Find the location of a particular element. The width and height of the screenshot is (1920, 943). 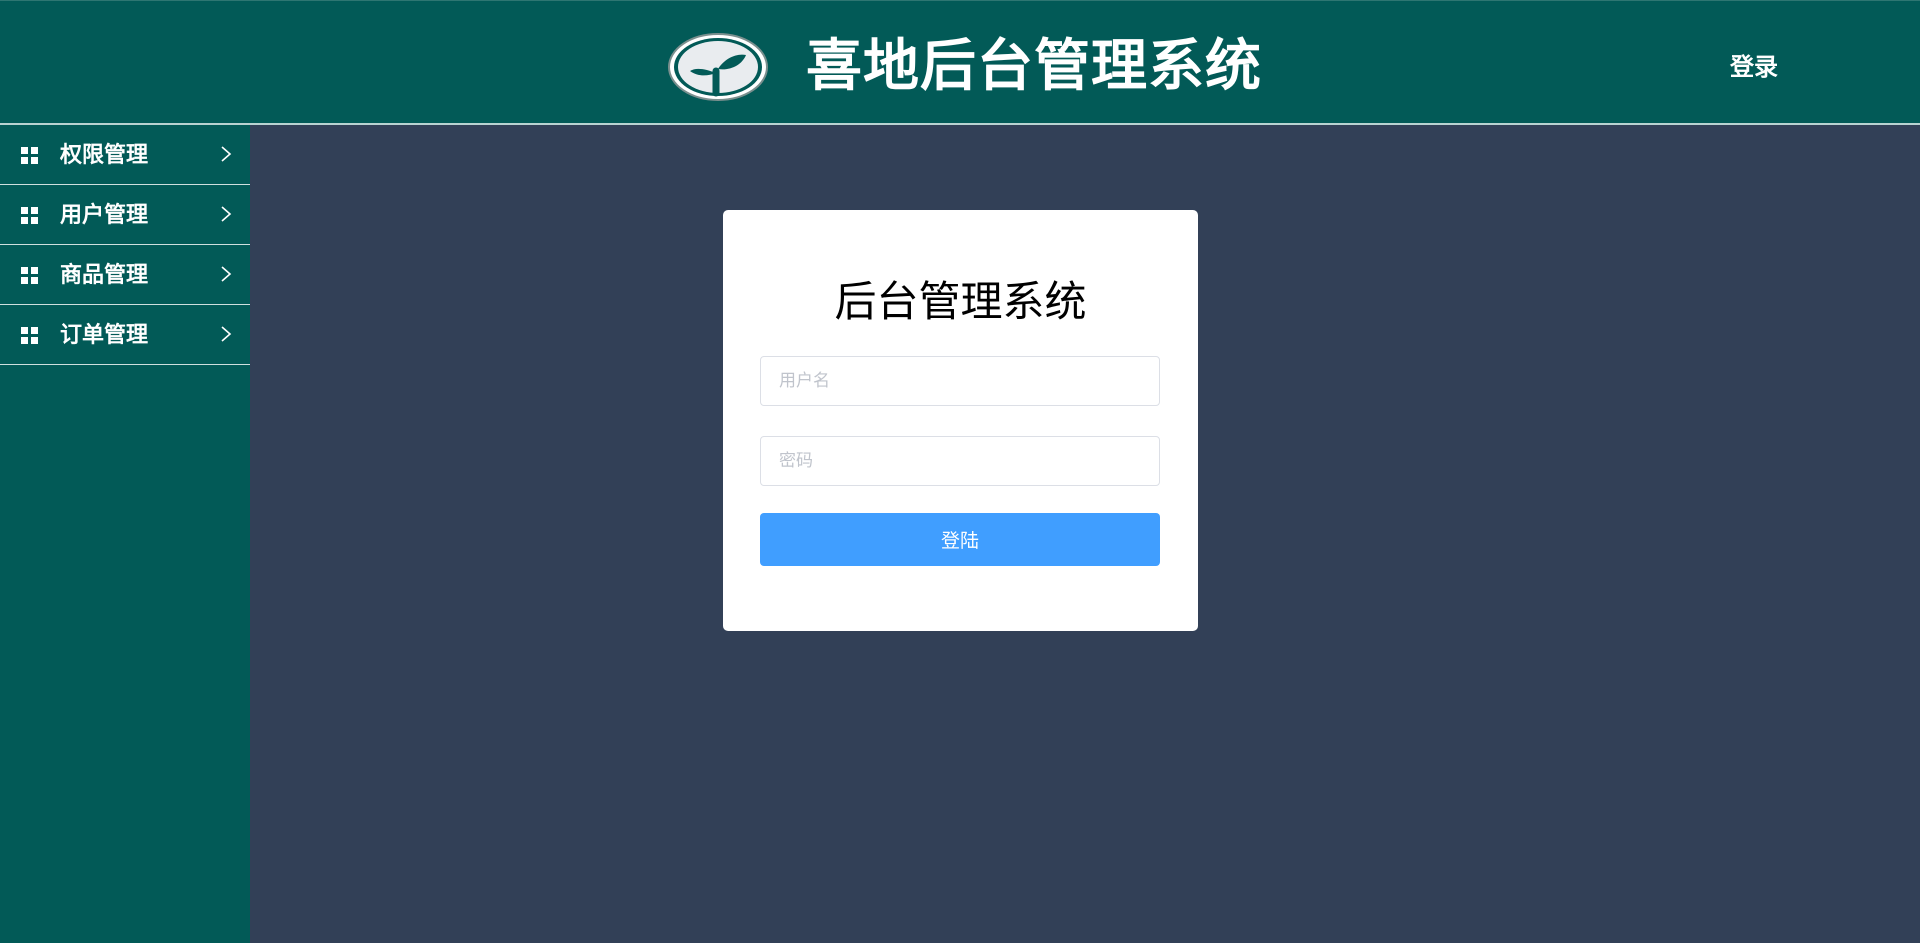

password-input is located at coordinates (960, 461).